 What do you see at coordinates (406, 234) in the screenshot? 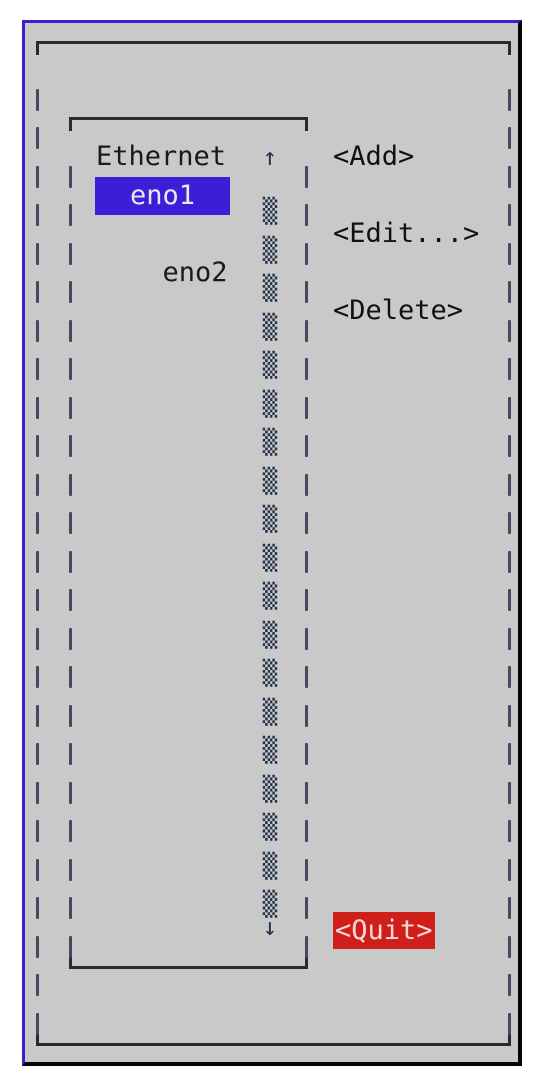
I see `edit-button: <Edit...>` at bounding box center [406, 234].